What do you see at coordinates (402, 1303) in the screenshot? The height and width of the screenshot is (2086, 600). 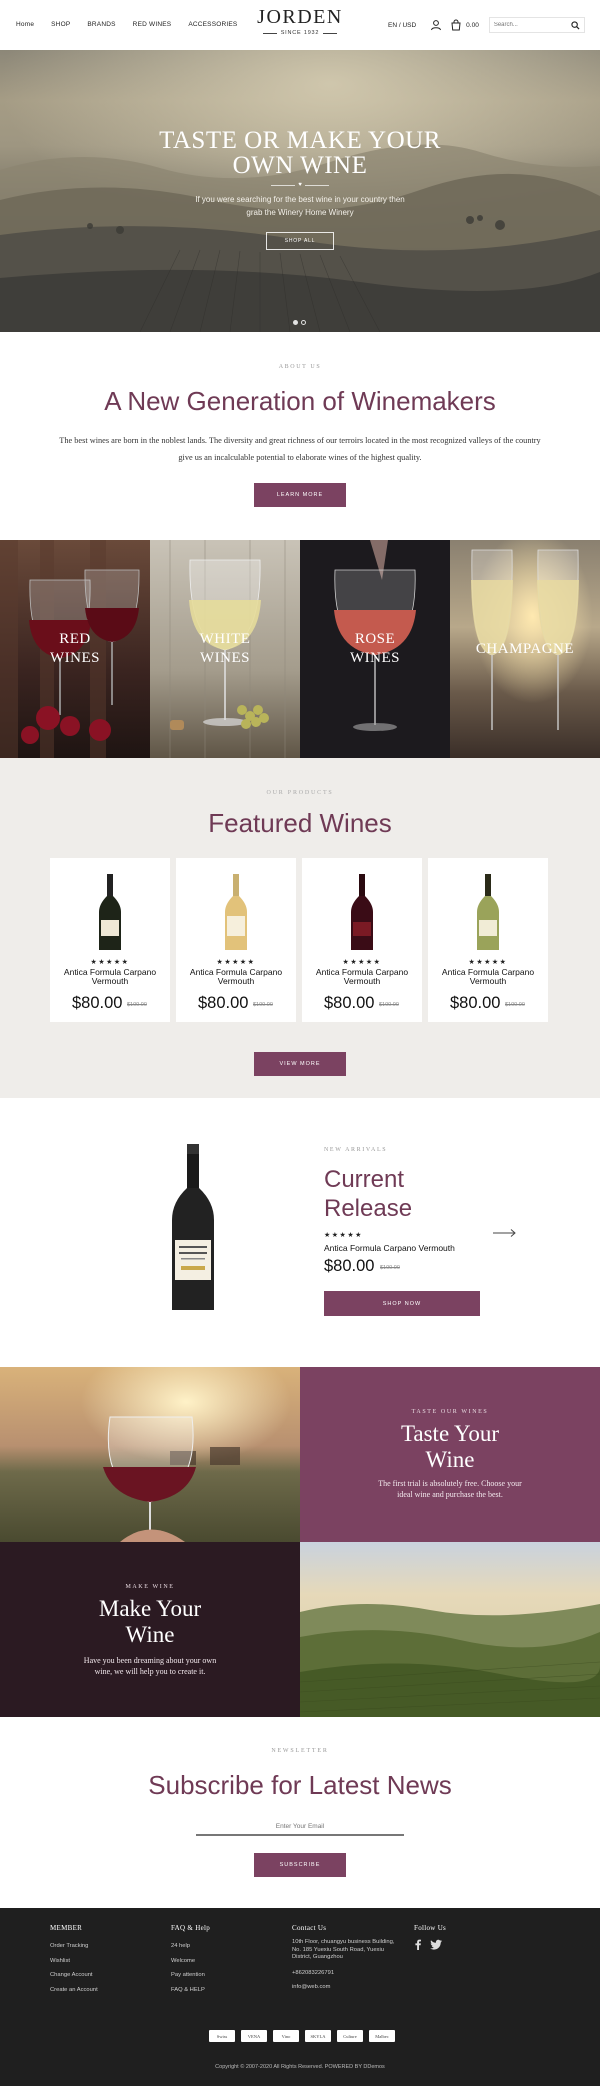 I see `shop-now-button: SHOP NOW` at bounding box center [402, 1303].